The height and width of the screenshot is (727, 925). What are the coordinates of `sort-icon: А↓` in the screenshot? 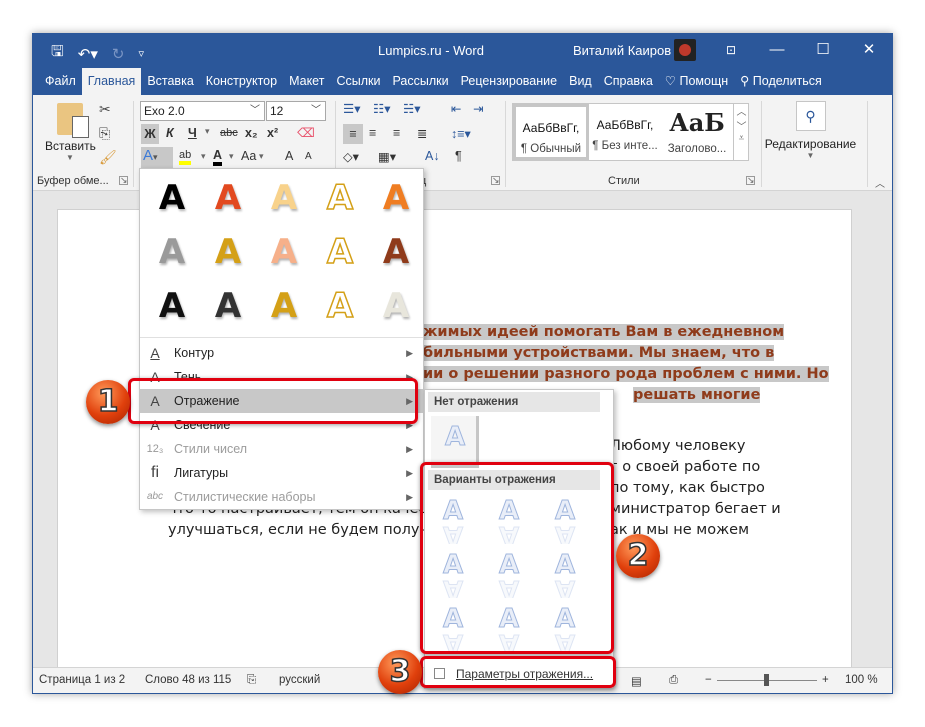 It's located at (432, 156).